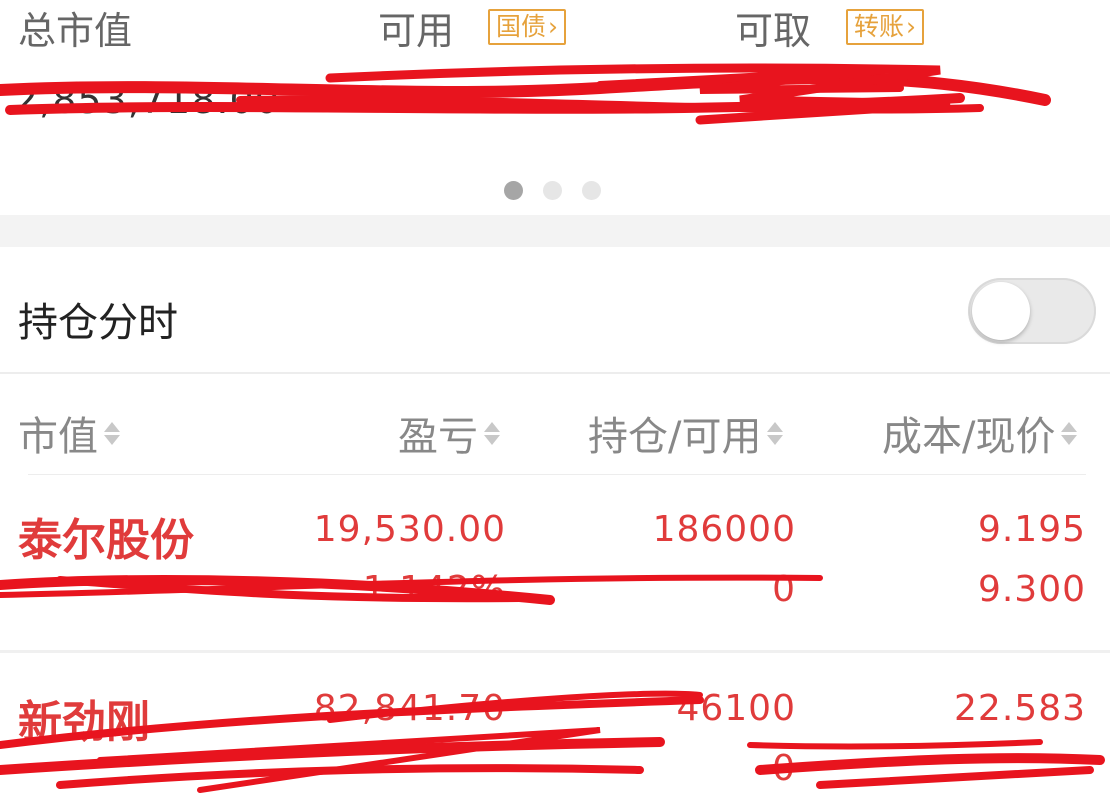  I want to click on column-label: 持仓/可用, so click(675, 437).